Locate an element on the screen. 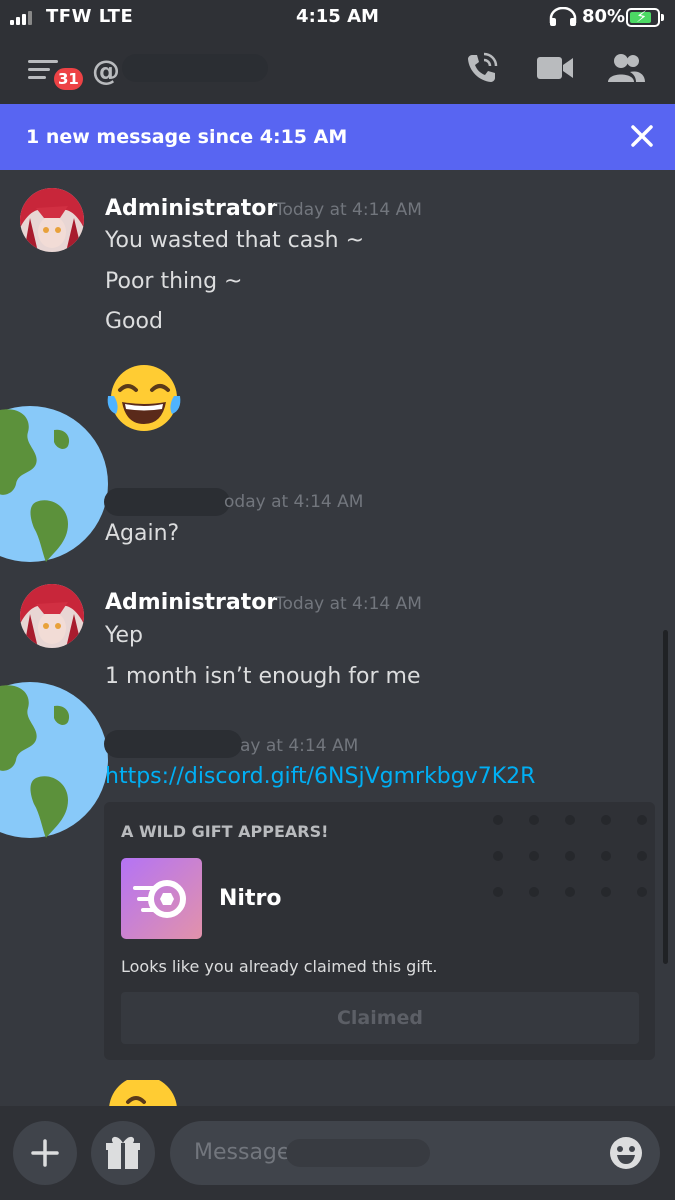 The image size is (675, 1200). message-timestamp: oday at 4:14 AM is located at coordinates (294, 502).